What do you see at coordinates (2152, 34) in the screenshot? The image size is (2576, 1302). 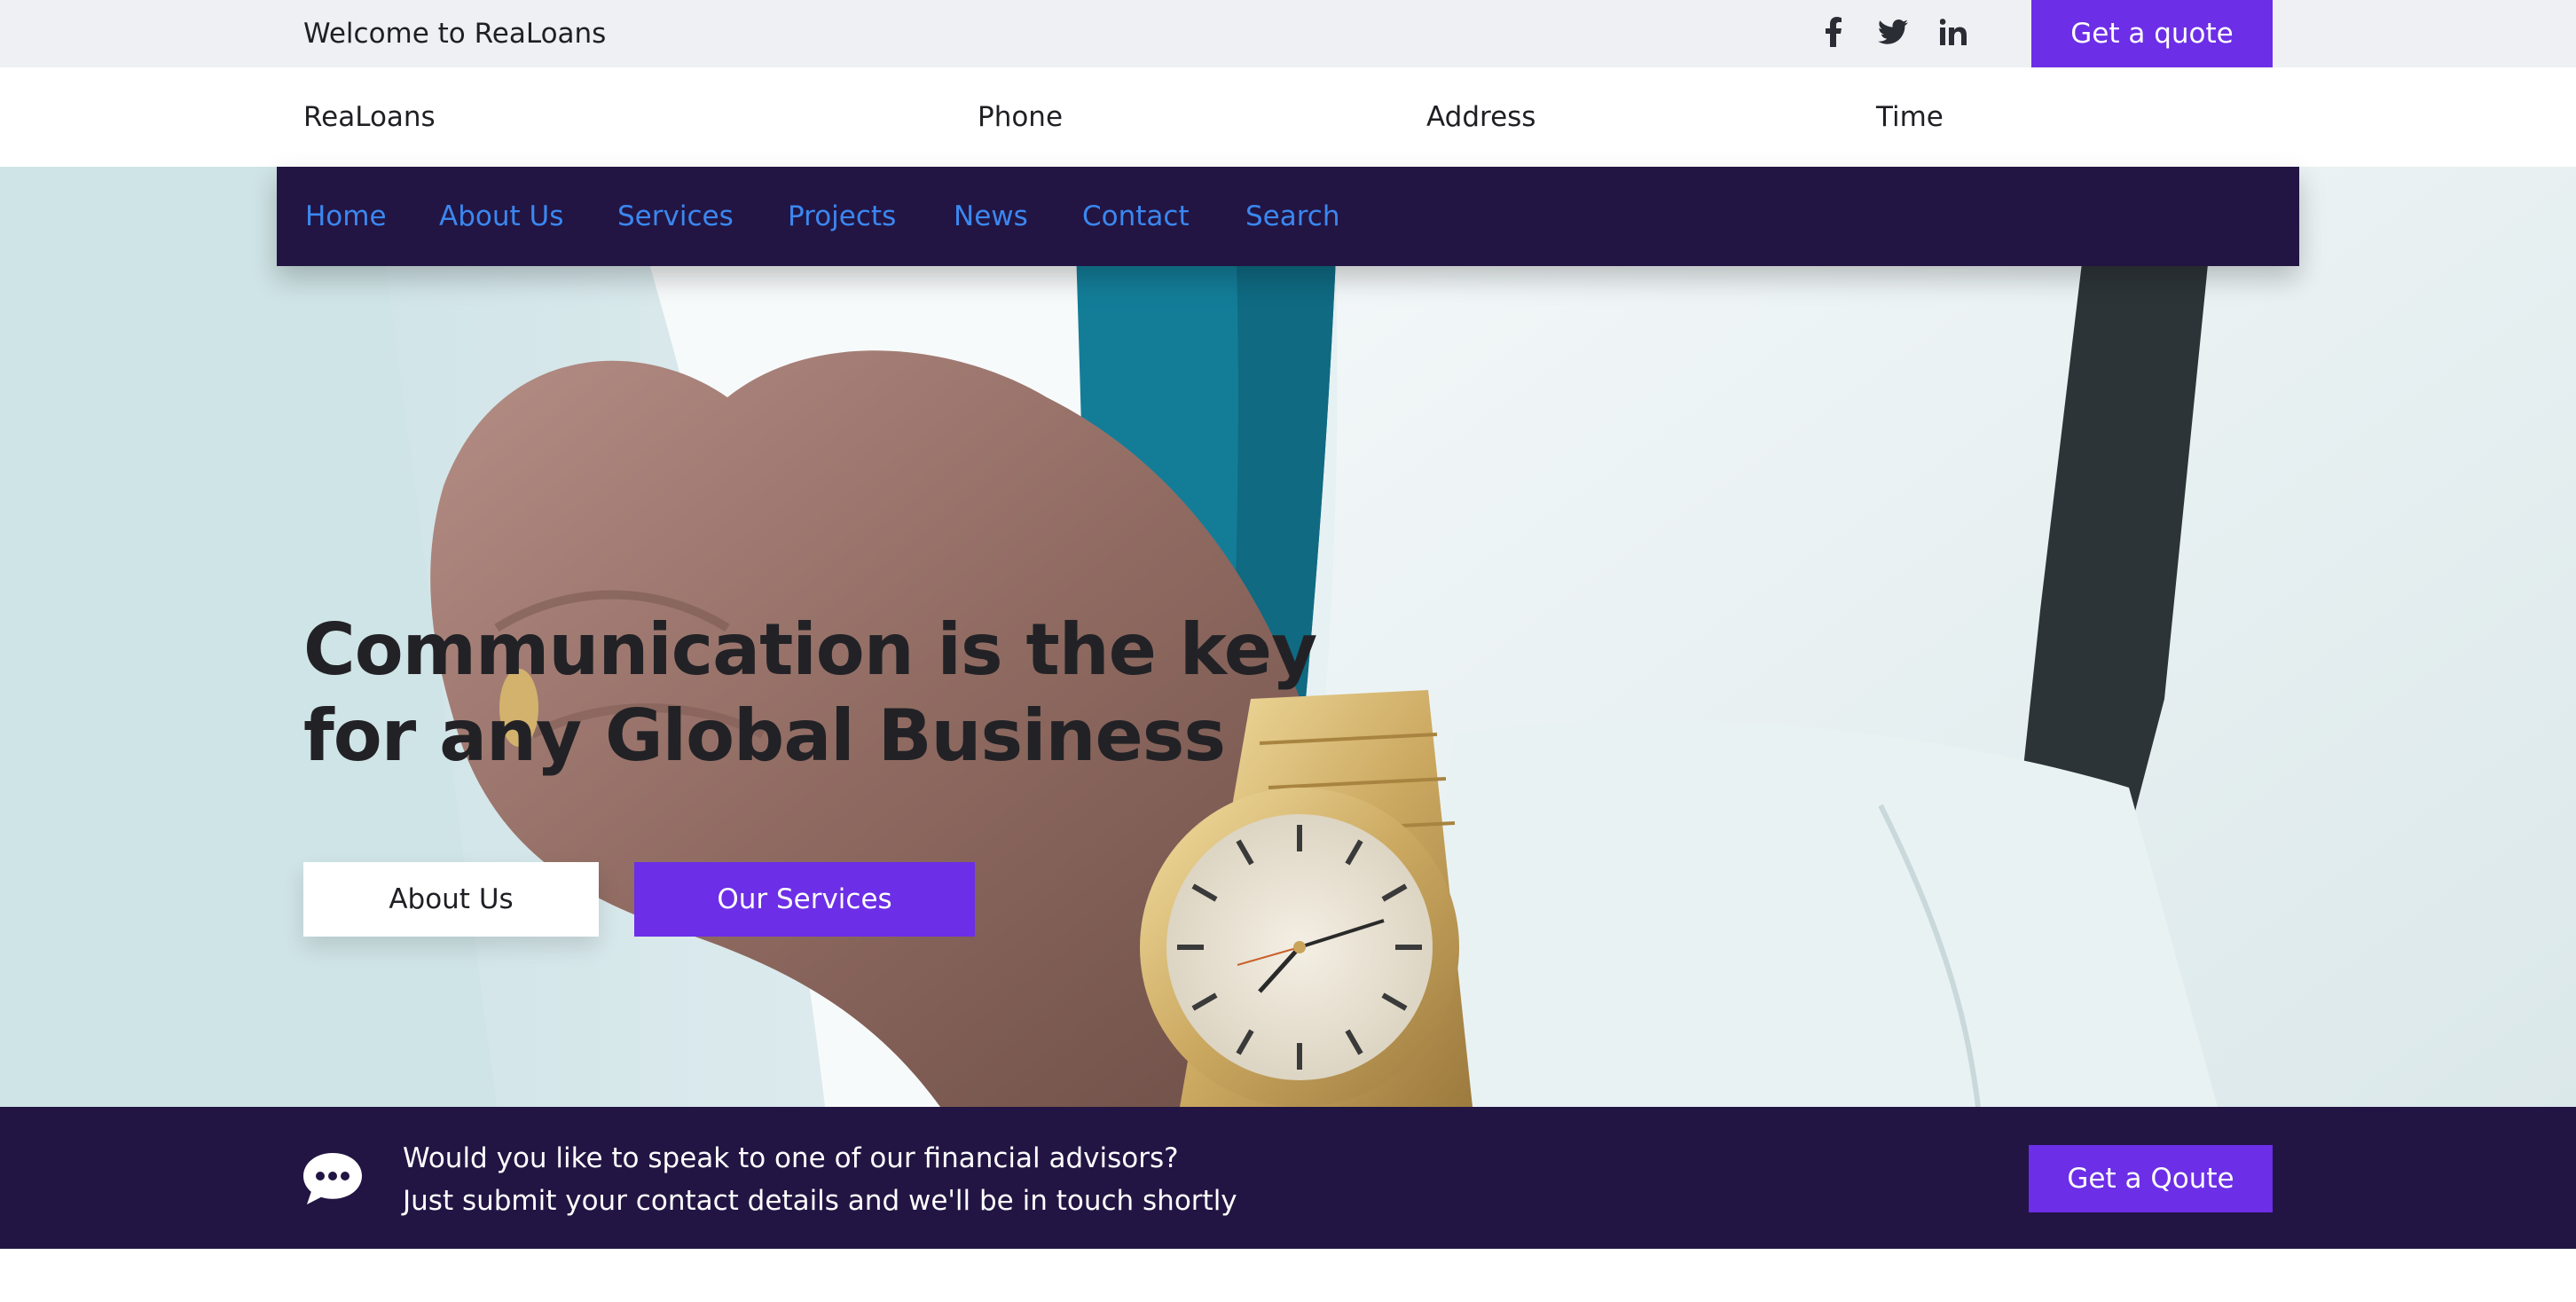 I see `get-quote-button: Get a quote` at bounding box center [2152, 34].